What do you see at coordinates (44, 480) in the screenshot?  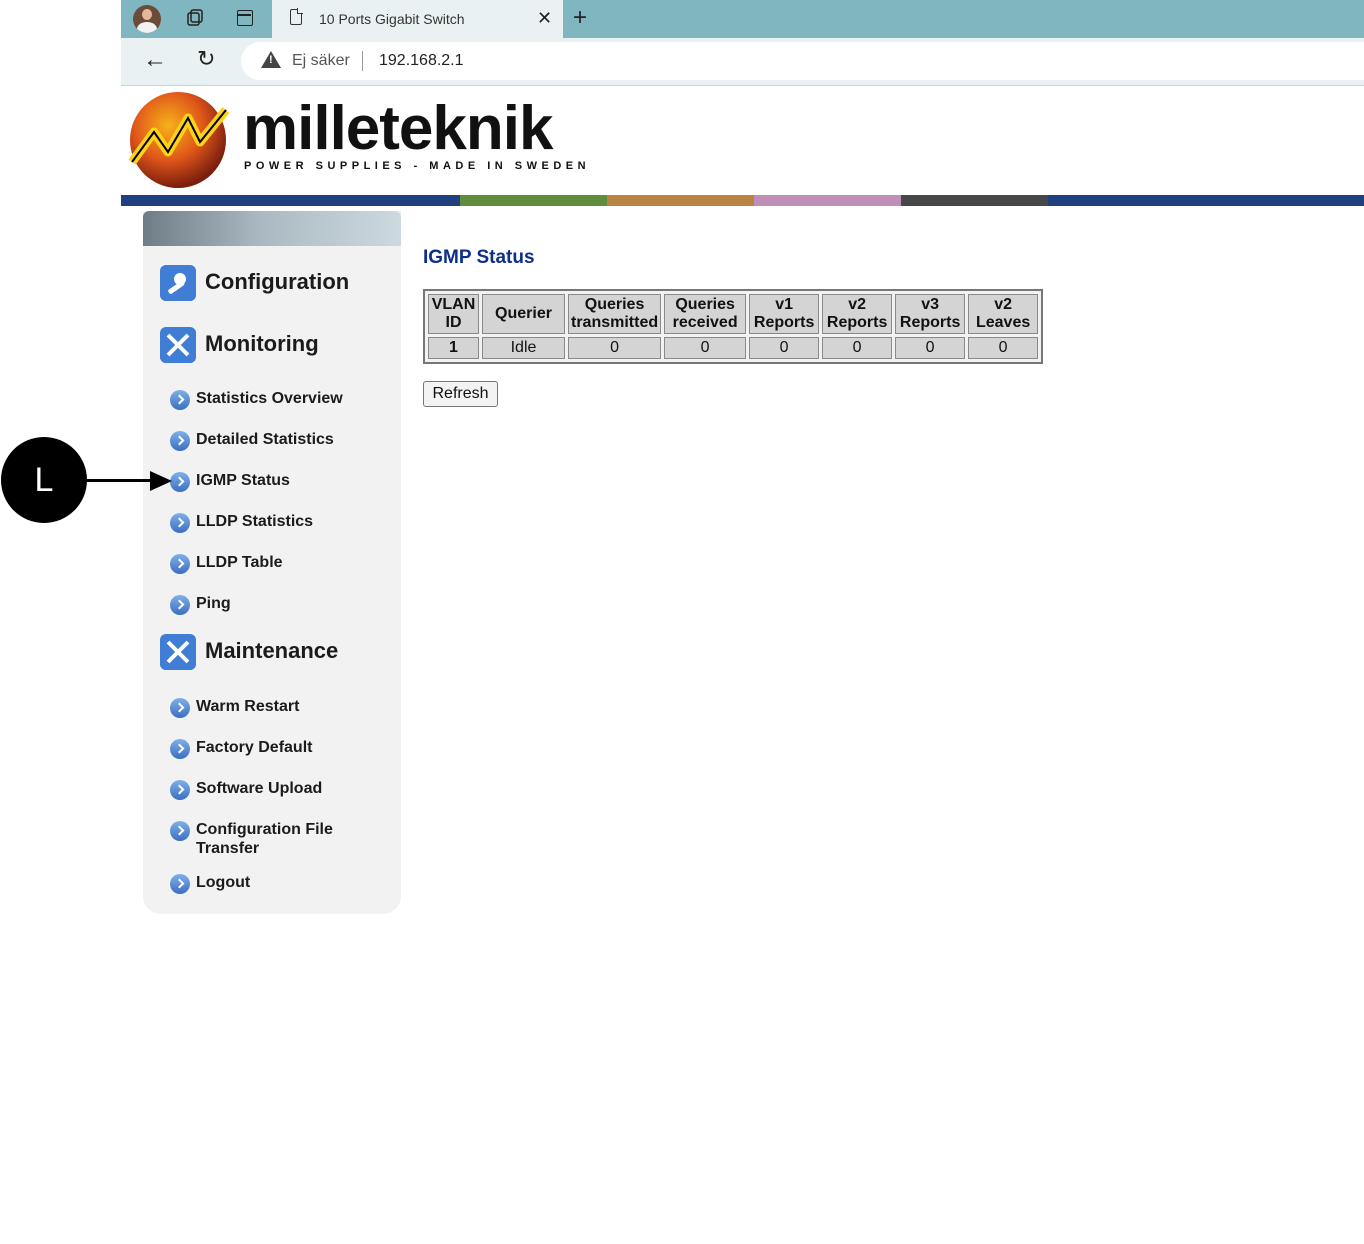 I see `callout-badge: L` at bounding box center [44, 480].